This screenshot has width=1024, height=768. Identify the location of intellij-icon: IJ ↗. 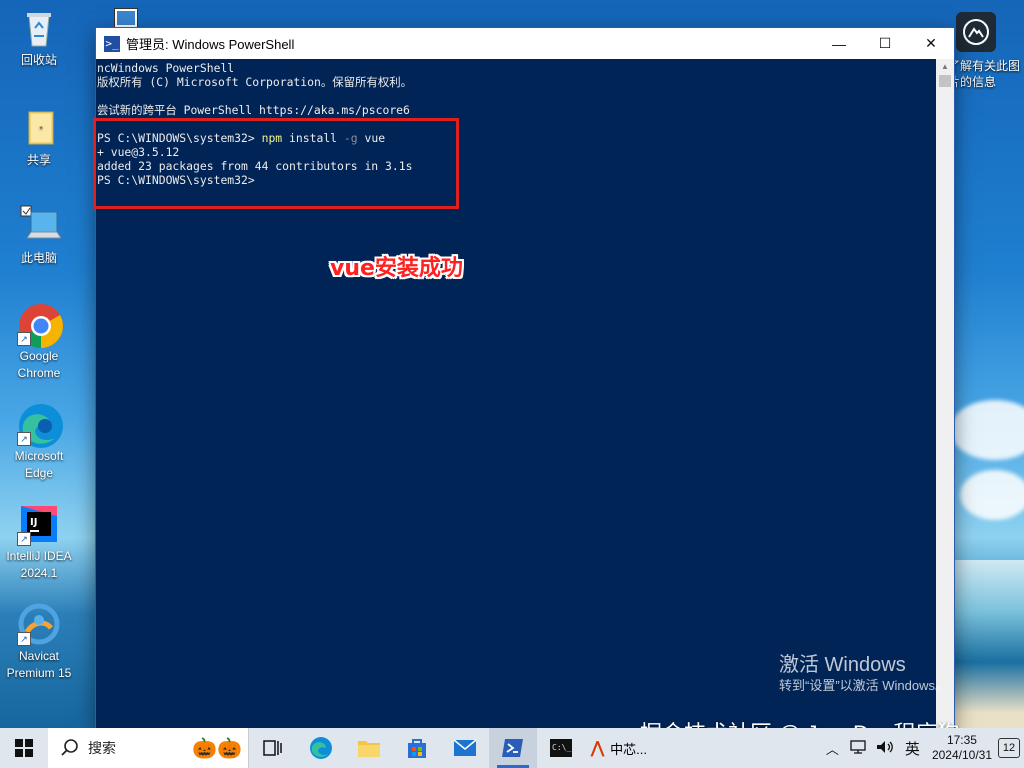
(39, 524).